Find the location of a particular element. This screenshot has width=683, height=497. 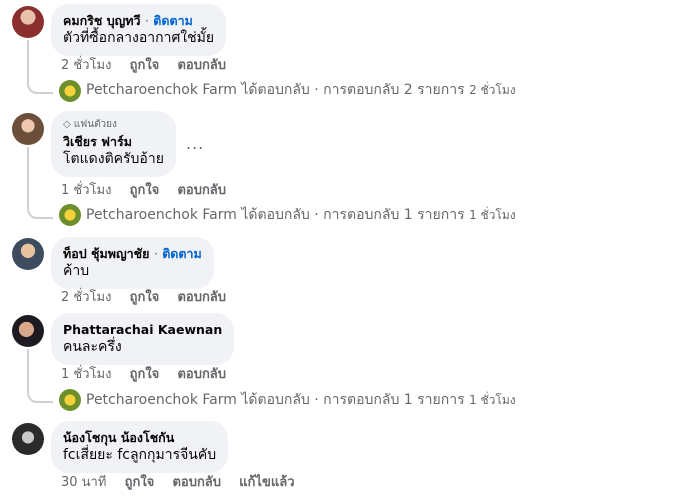

commenter-name: คมกริช บุญทวี is located at coordinates (102, 20).